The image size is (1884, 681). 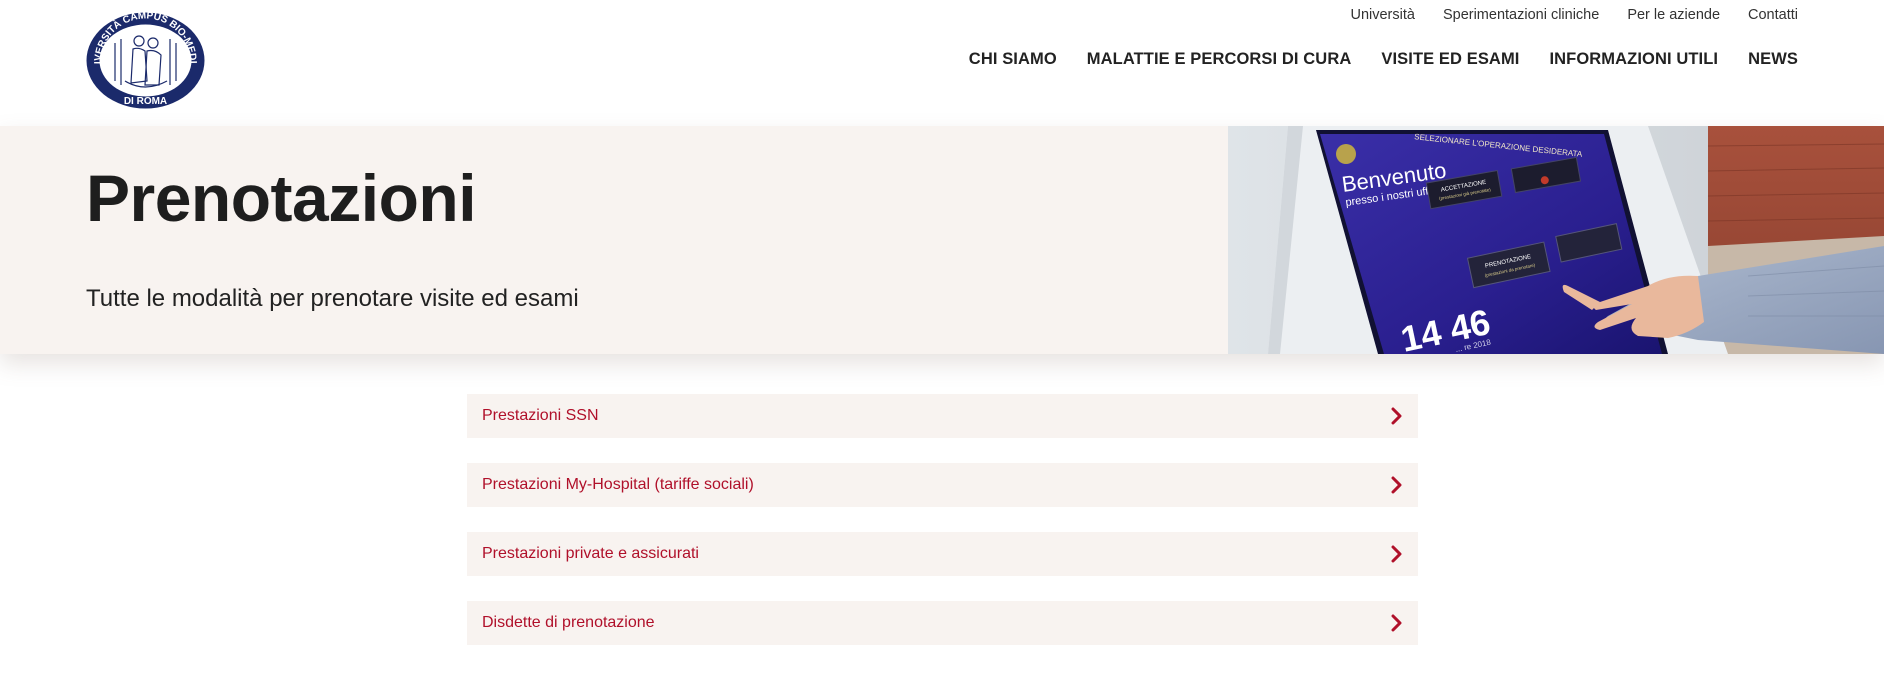 I want to click on link-disdette-prenotazione: Disdette di prenotazione, so click(x=942, y=623).